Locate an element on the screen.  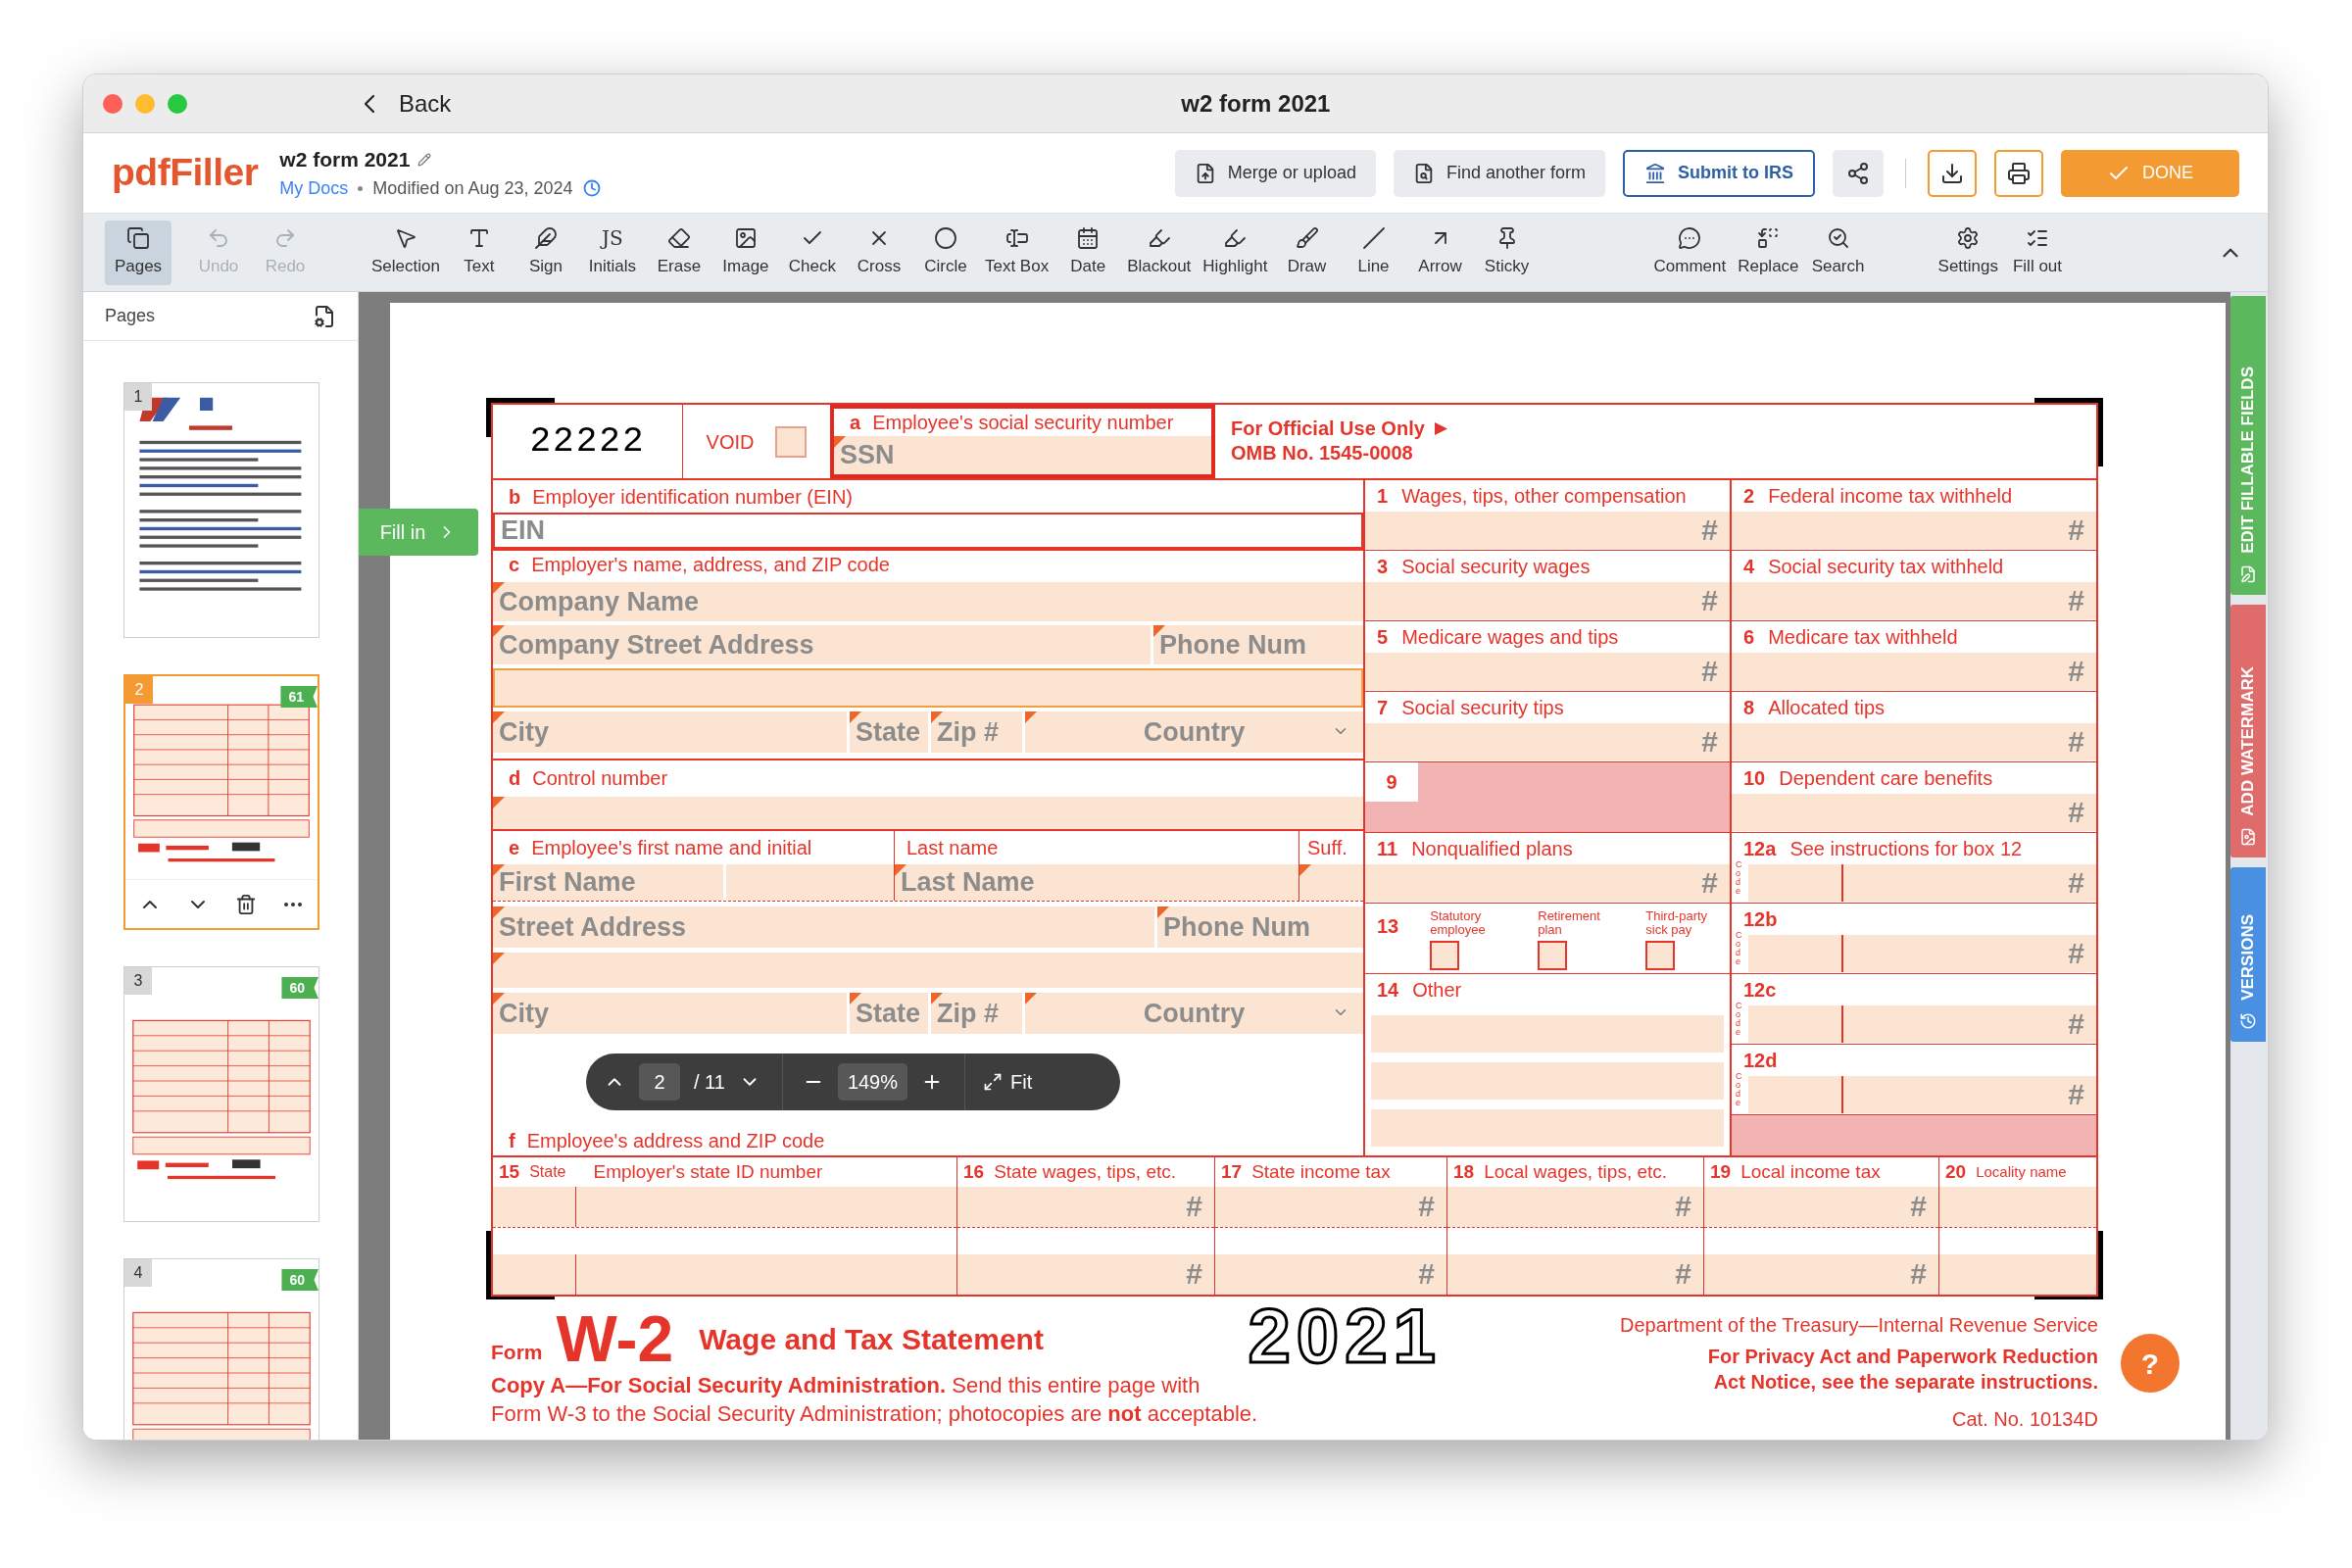
my-docs-link: My Docs is located at coordinates (314, 188).